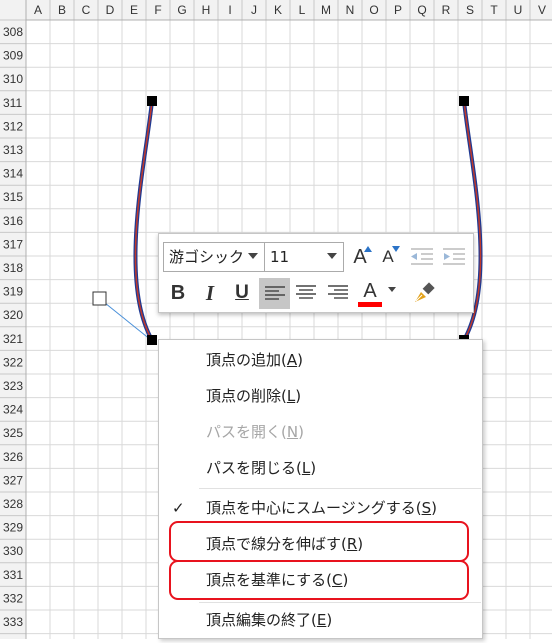 This screenshot has height=643, width=552. What do you see at coordinates (326, 10) in the screenshot?
I see `column-header-M: M` at bounding box center [326, 10].